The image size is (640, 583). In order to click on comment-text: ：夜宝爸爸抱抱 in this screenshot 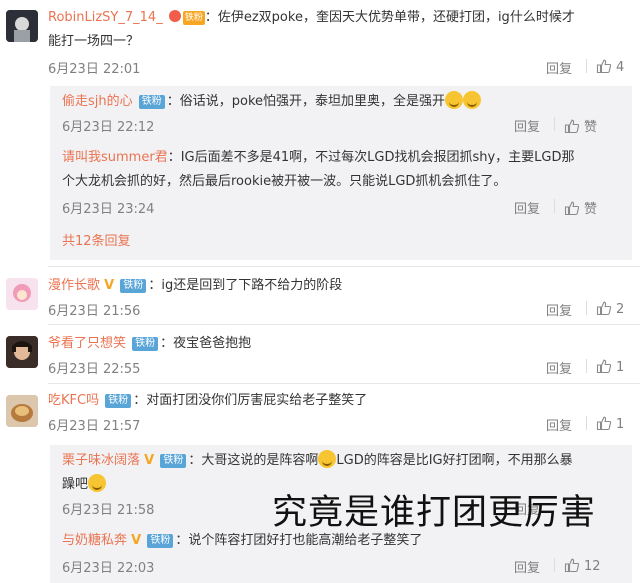, I will do `click(206, 343)`.